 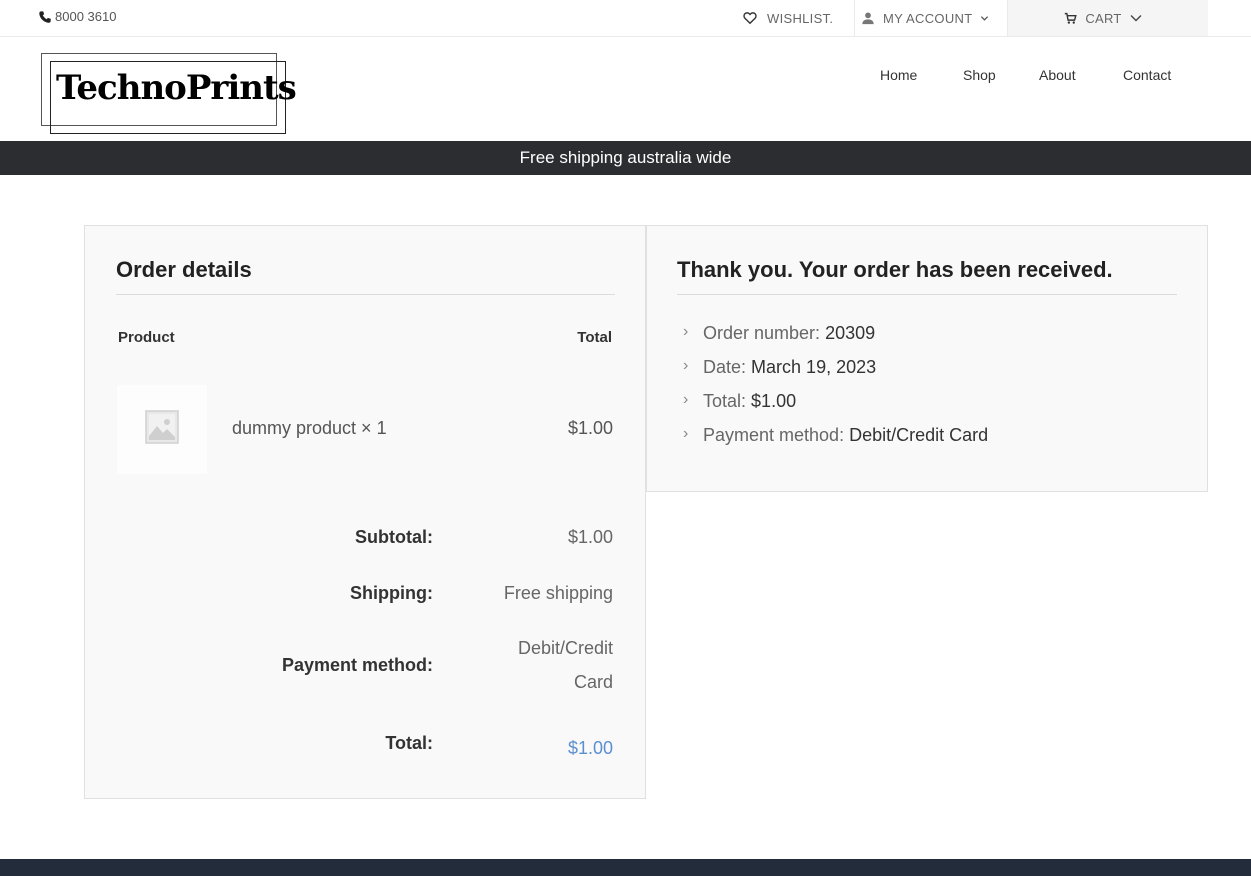 I want to click on my-account-menu: MY ACCOUNT, so click(x=931, y=18).